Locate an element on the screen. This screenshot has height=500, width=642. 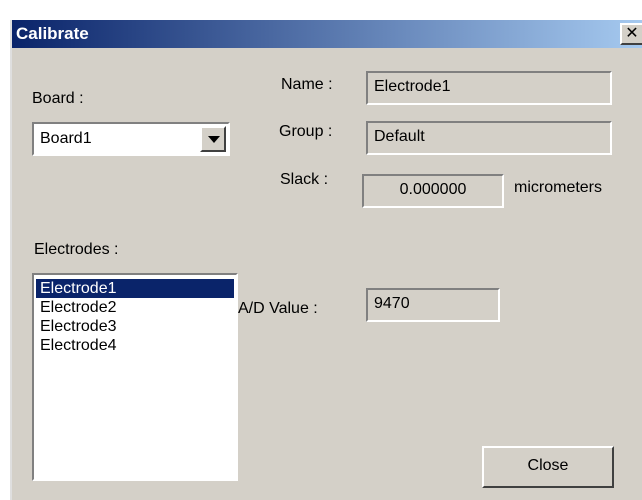
list-item: Electrode2 is located at coordinates (135, 307).